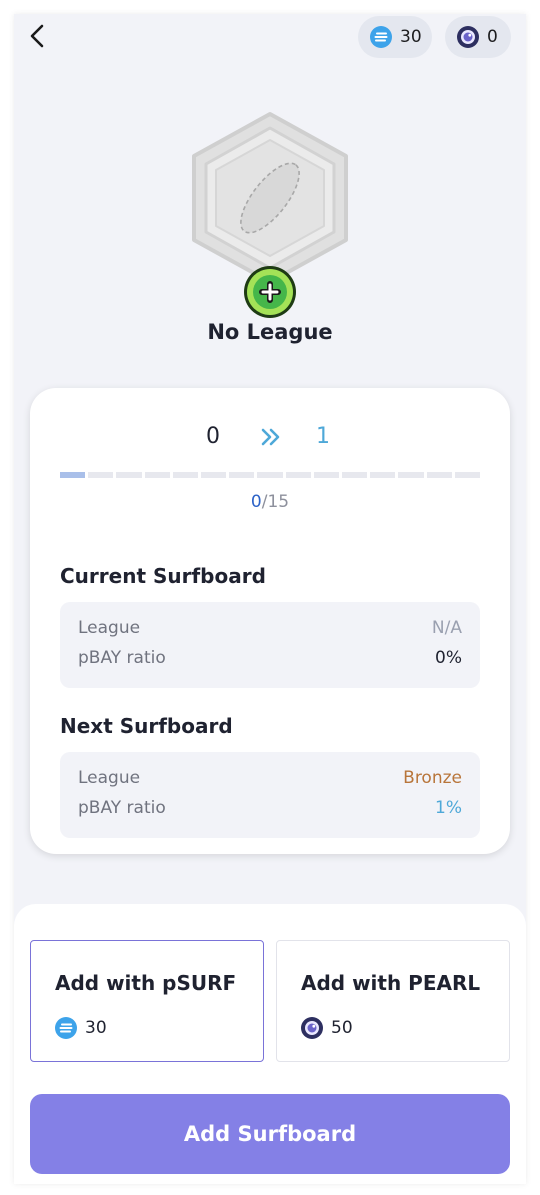 The image size is (540, 1195). I want to click on psurf-balance-chip: 30, so click(395, 37).